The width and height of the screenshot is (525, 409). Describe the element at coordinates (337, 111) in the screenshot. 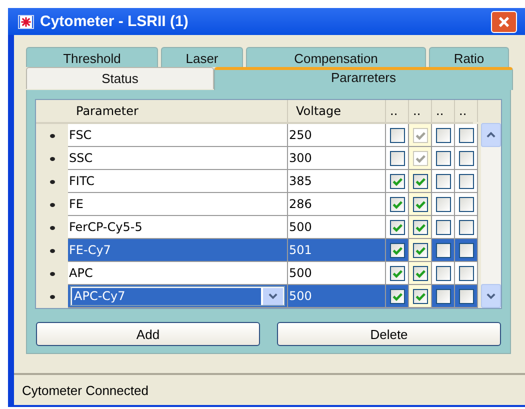

I see `column-header: Voltage` at that location.